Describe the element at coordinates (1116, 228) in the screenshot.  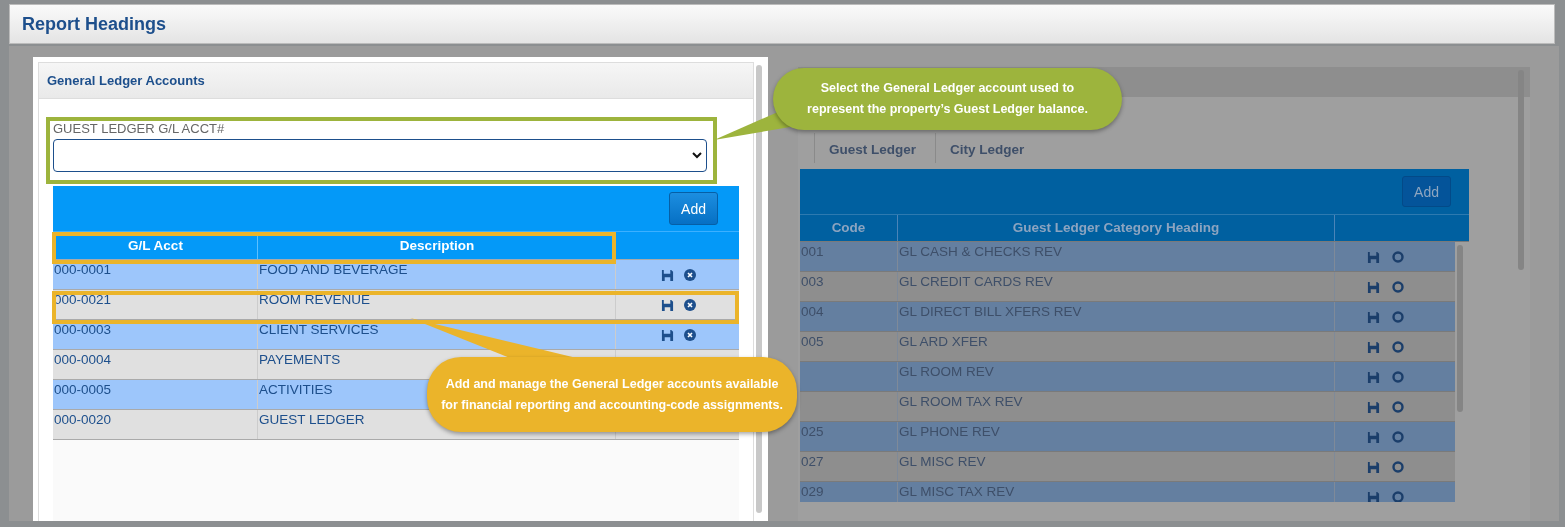
I see `column-header: Guest Ledger Category Heading` at that location.